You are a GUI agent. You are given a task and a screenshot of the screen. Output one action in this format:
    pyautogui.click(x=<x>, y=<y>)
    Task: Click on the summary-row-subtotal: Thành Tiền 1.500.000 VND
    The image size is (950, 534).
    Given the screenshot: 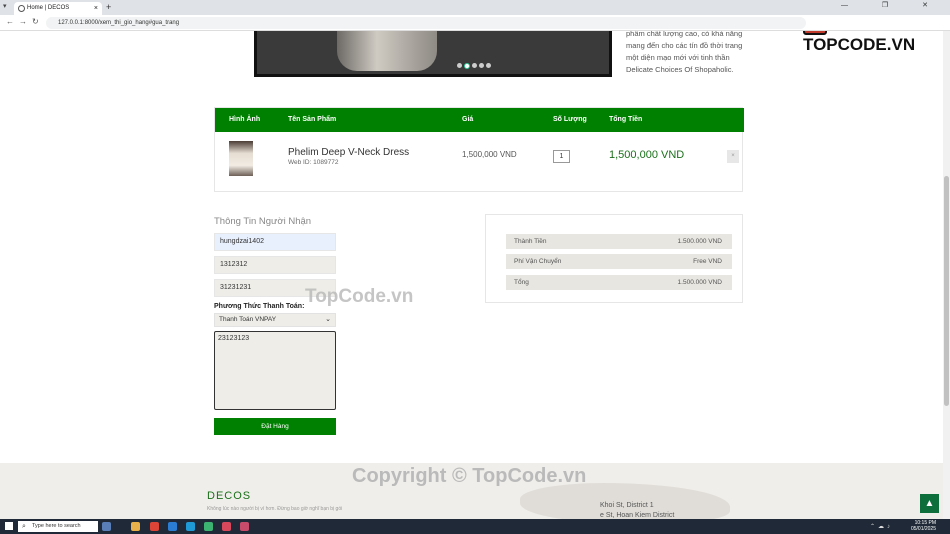 What is the action you would take?
    pyautogui.click(x=619, y=241)
    